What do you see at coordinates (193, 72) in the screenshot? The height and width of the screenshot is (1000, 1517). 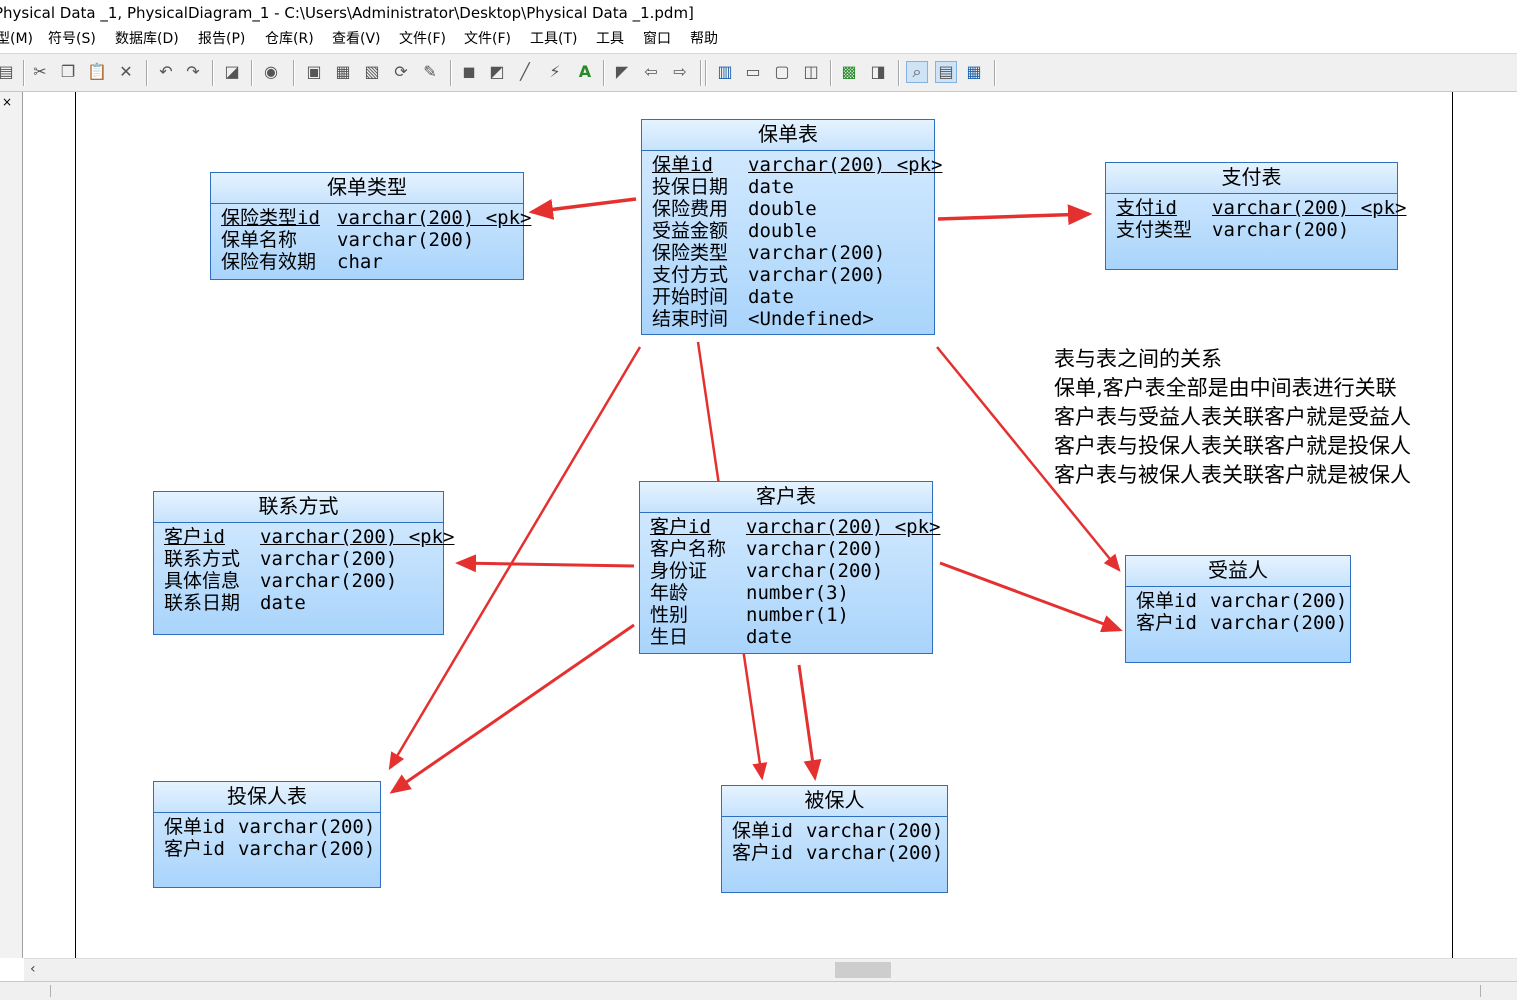 I see `redo-icon: ↷` at bounding box center [193, 72].